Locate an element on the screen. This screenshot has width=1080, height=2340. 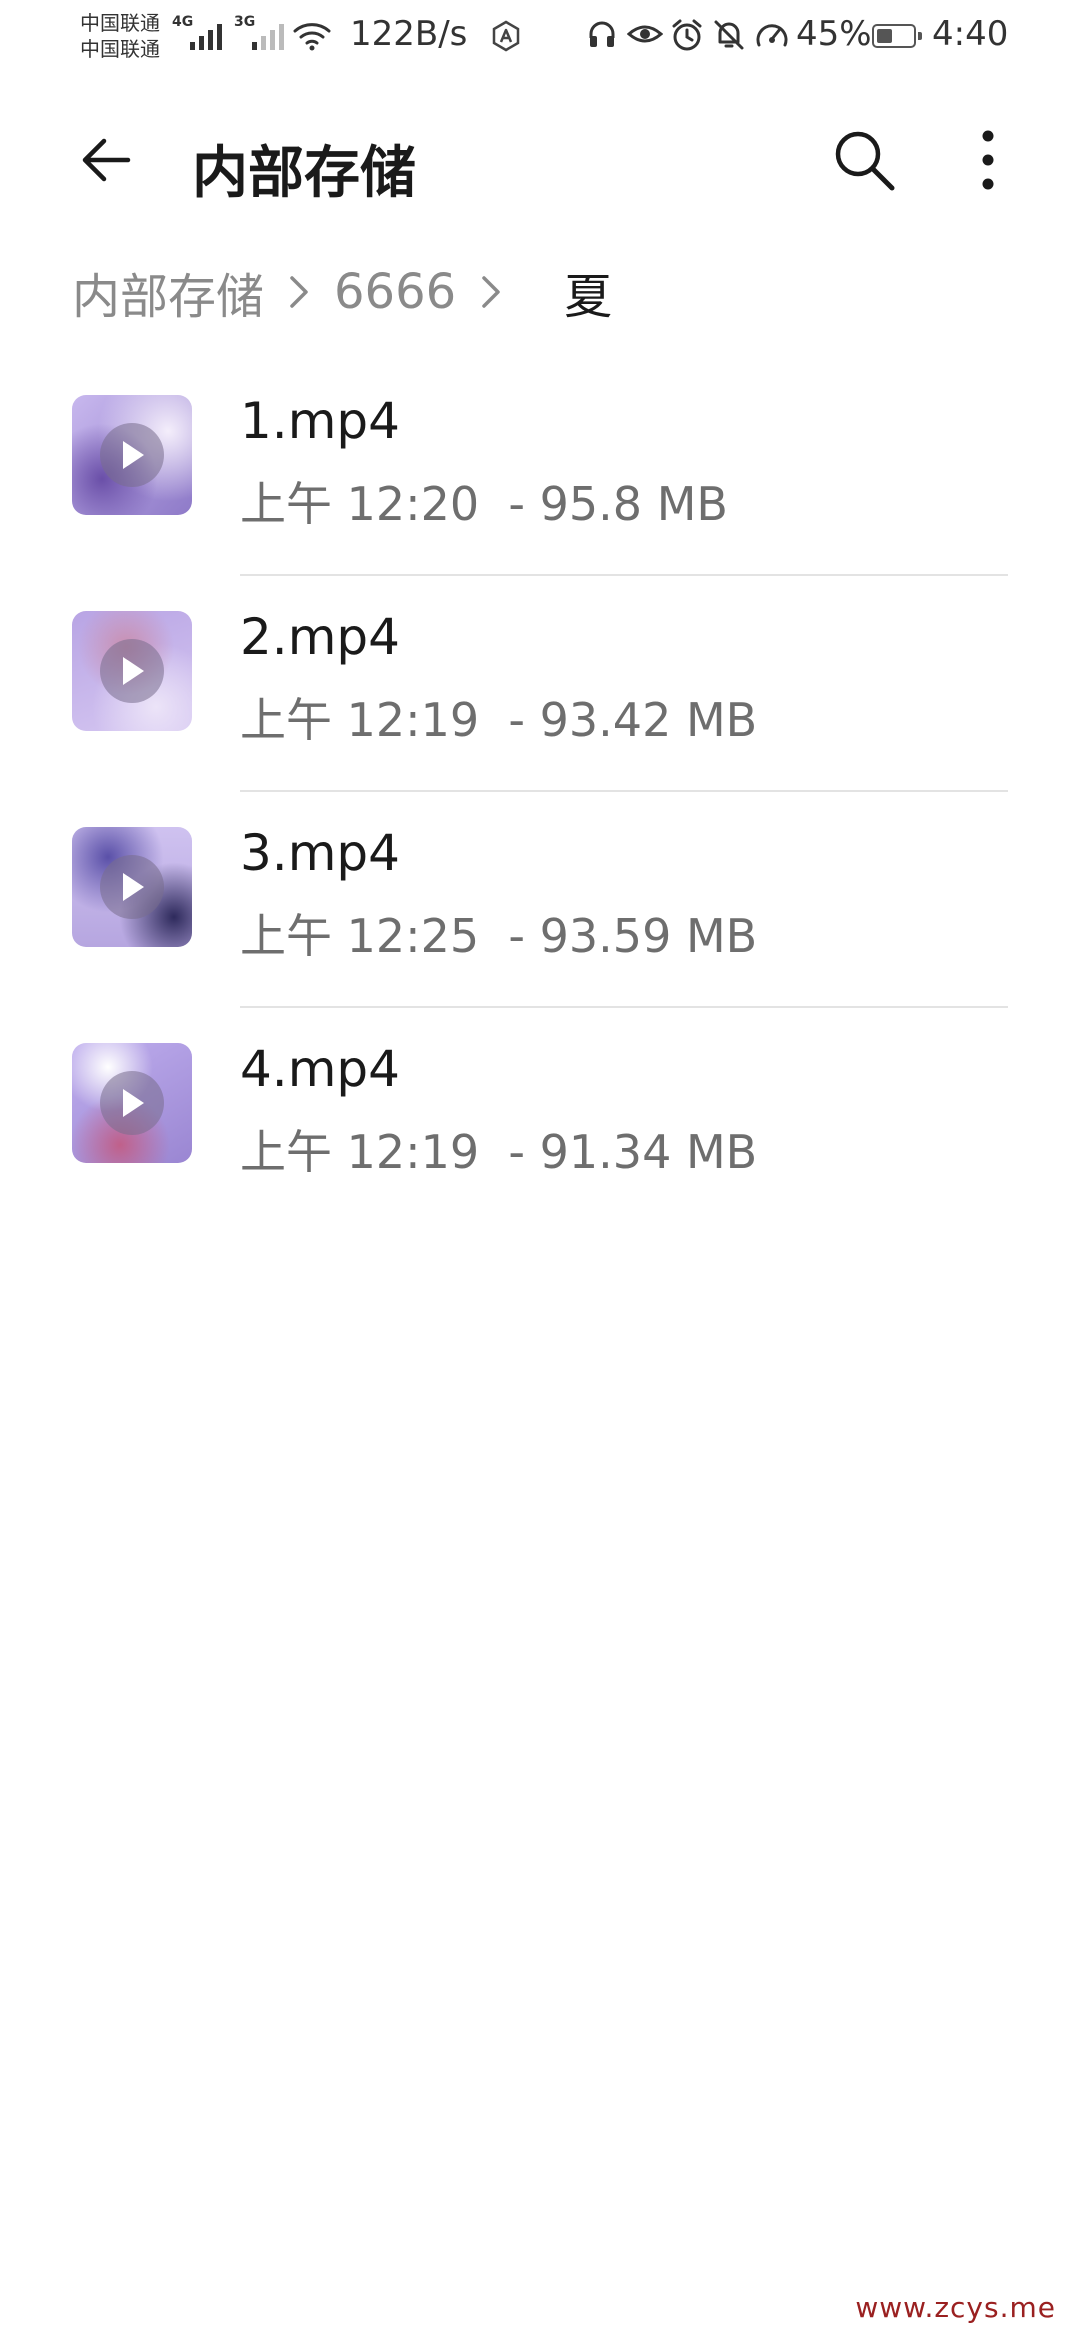
more-options-button is located at coordinates (988, 160).